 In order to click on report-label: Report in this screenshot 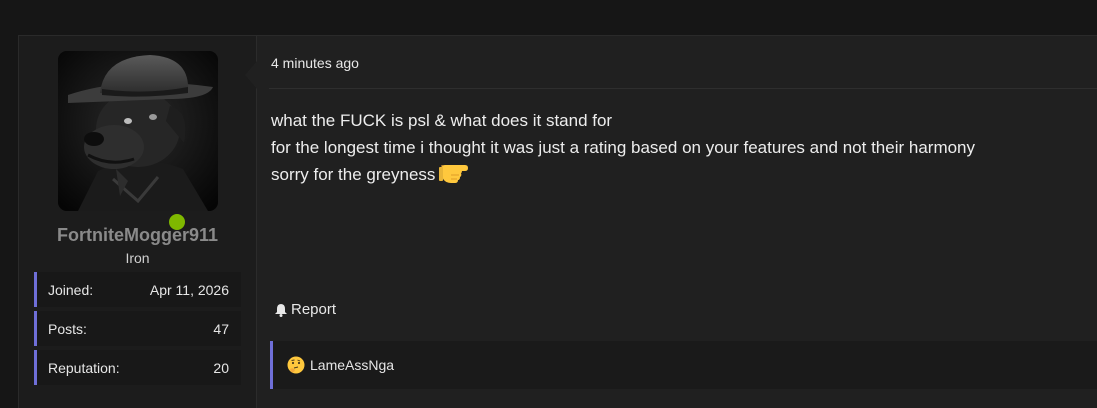, I will do `click(314, 309)`.